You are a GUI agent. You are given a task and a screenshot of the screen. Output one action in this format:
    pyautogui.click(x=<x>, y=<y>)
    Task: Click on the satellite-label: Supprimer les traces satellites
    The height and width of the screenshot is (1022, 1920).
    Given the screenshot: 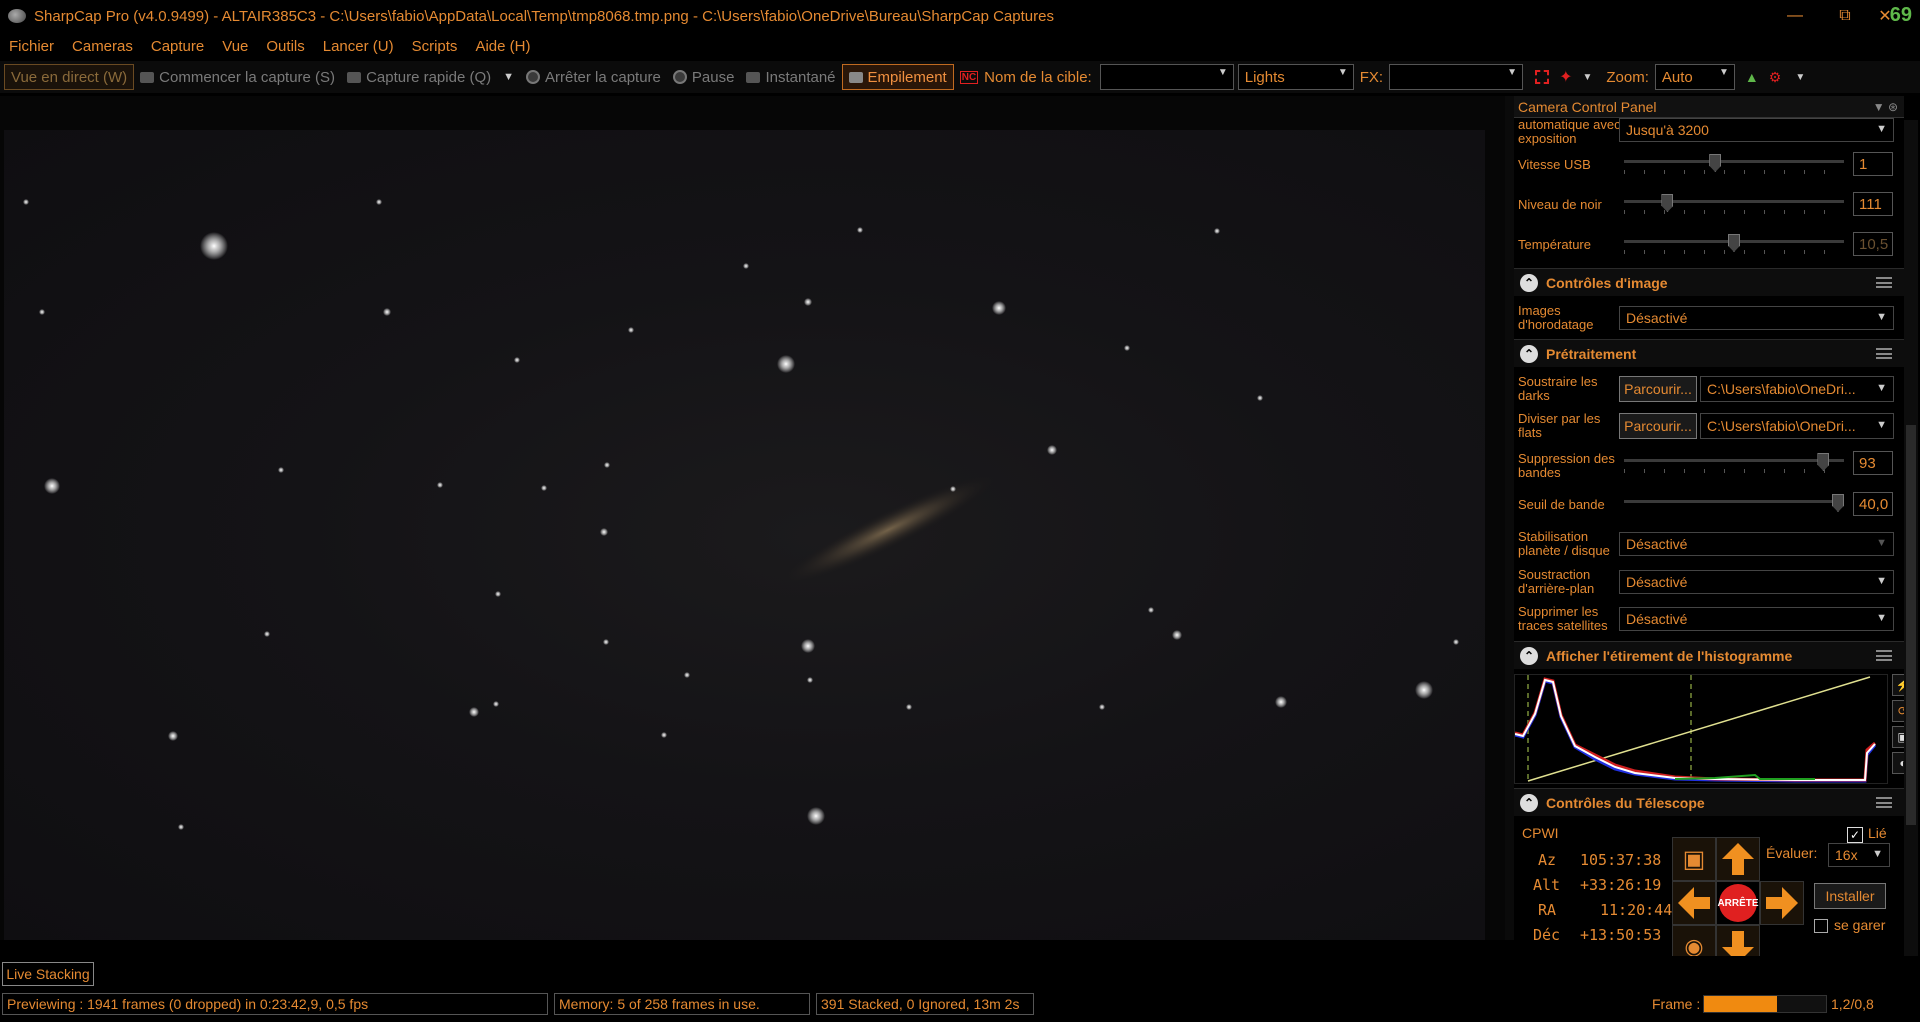 What is the action you would take?
    pyautogui.click(x=1563, y=618)
    